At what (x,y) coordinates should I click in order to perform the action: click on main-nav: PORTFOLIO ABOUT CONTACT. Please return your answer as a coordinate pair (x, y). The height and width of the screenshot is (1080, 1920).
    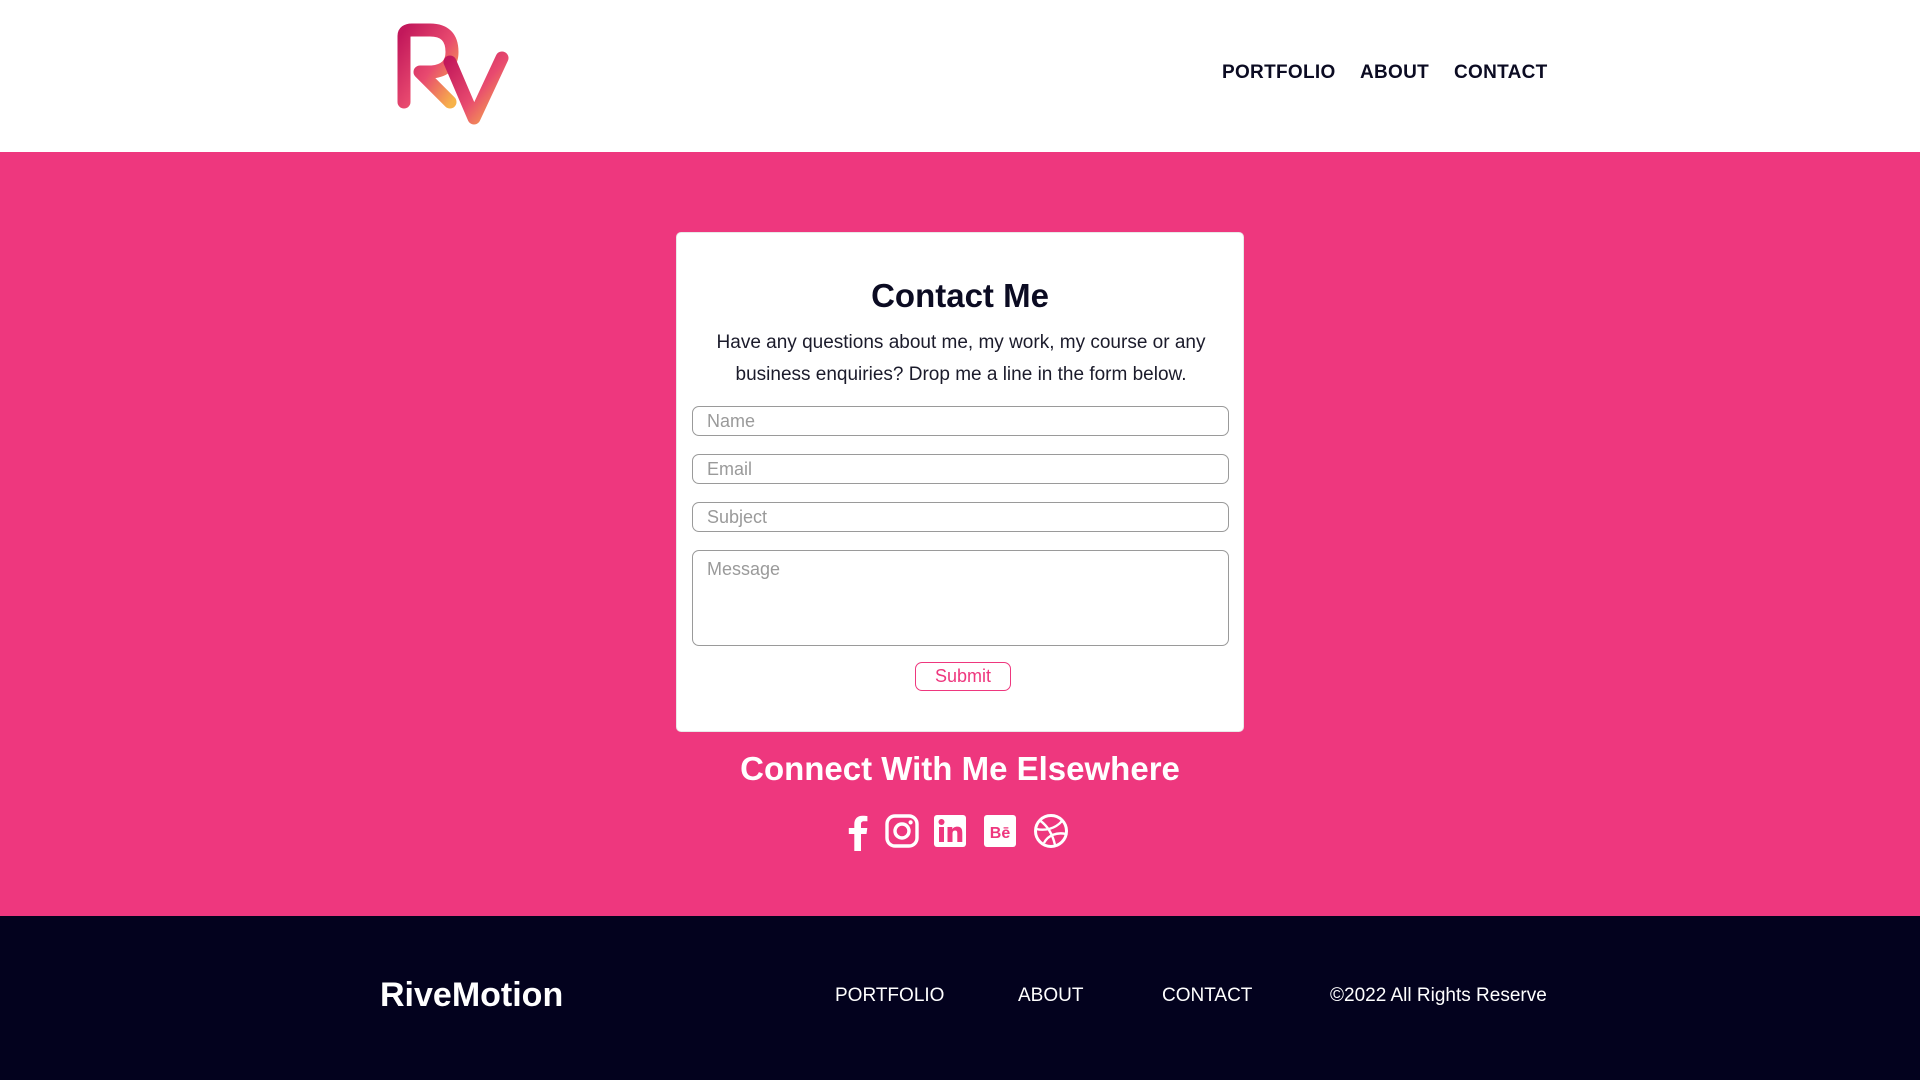
    Looking at the image, I should click on (1384, 75).